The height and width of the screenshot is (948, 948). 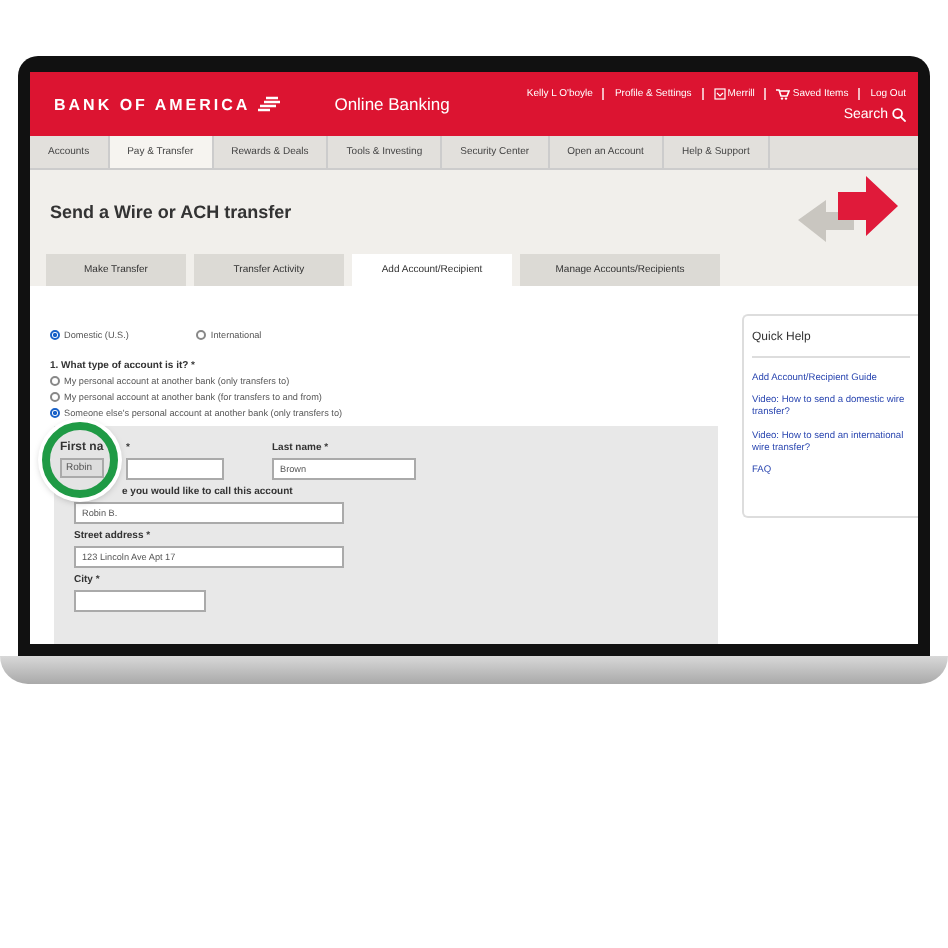 What do you see at coordinates (783, 93) in the screenshot?
I see `cart-icon` at bounding box center [783, 93].